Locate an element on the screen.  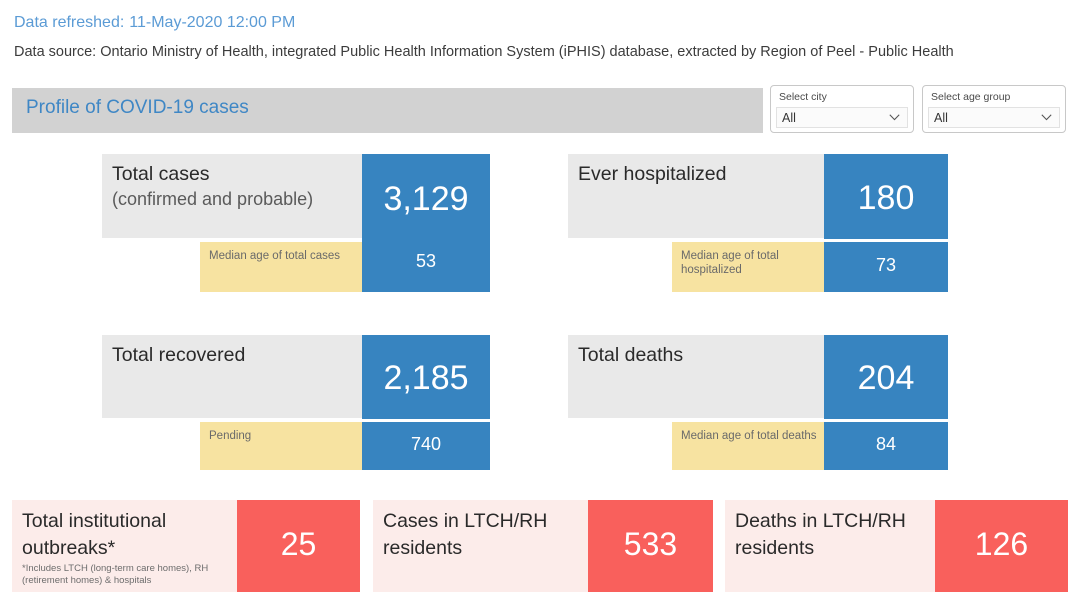
outbreak-card-value: 25 is located at coordinates (298, 544).